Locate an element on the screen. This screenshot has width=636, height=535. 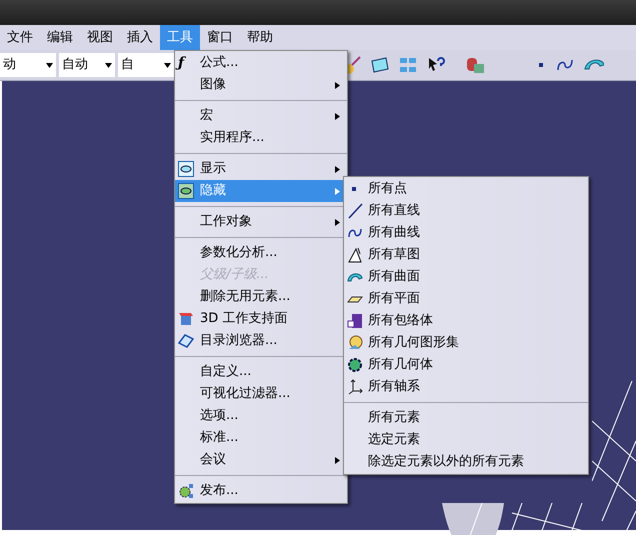
menu-option: 图像 is located at coordinates (261, 85).